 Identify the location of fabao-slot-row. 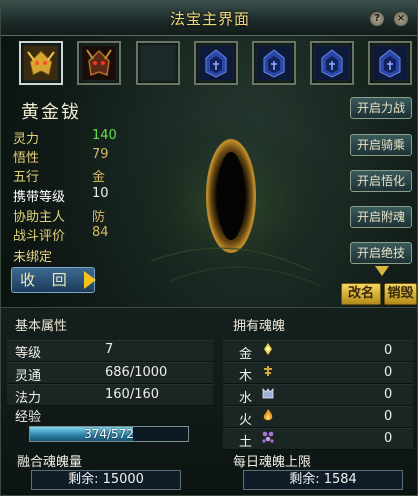
(209, 66).